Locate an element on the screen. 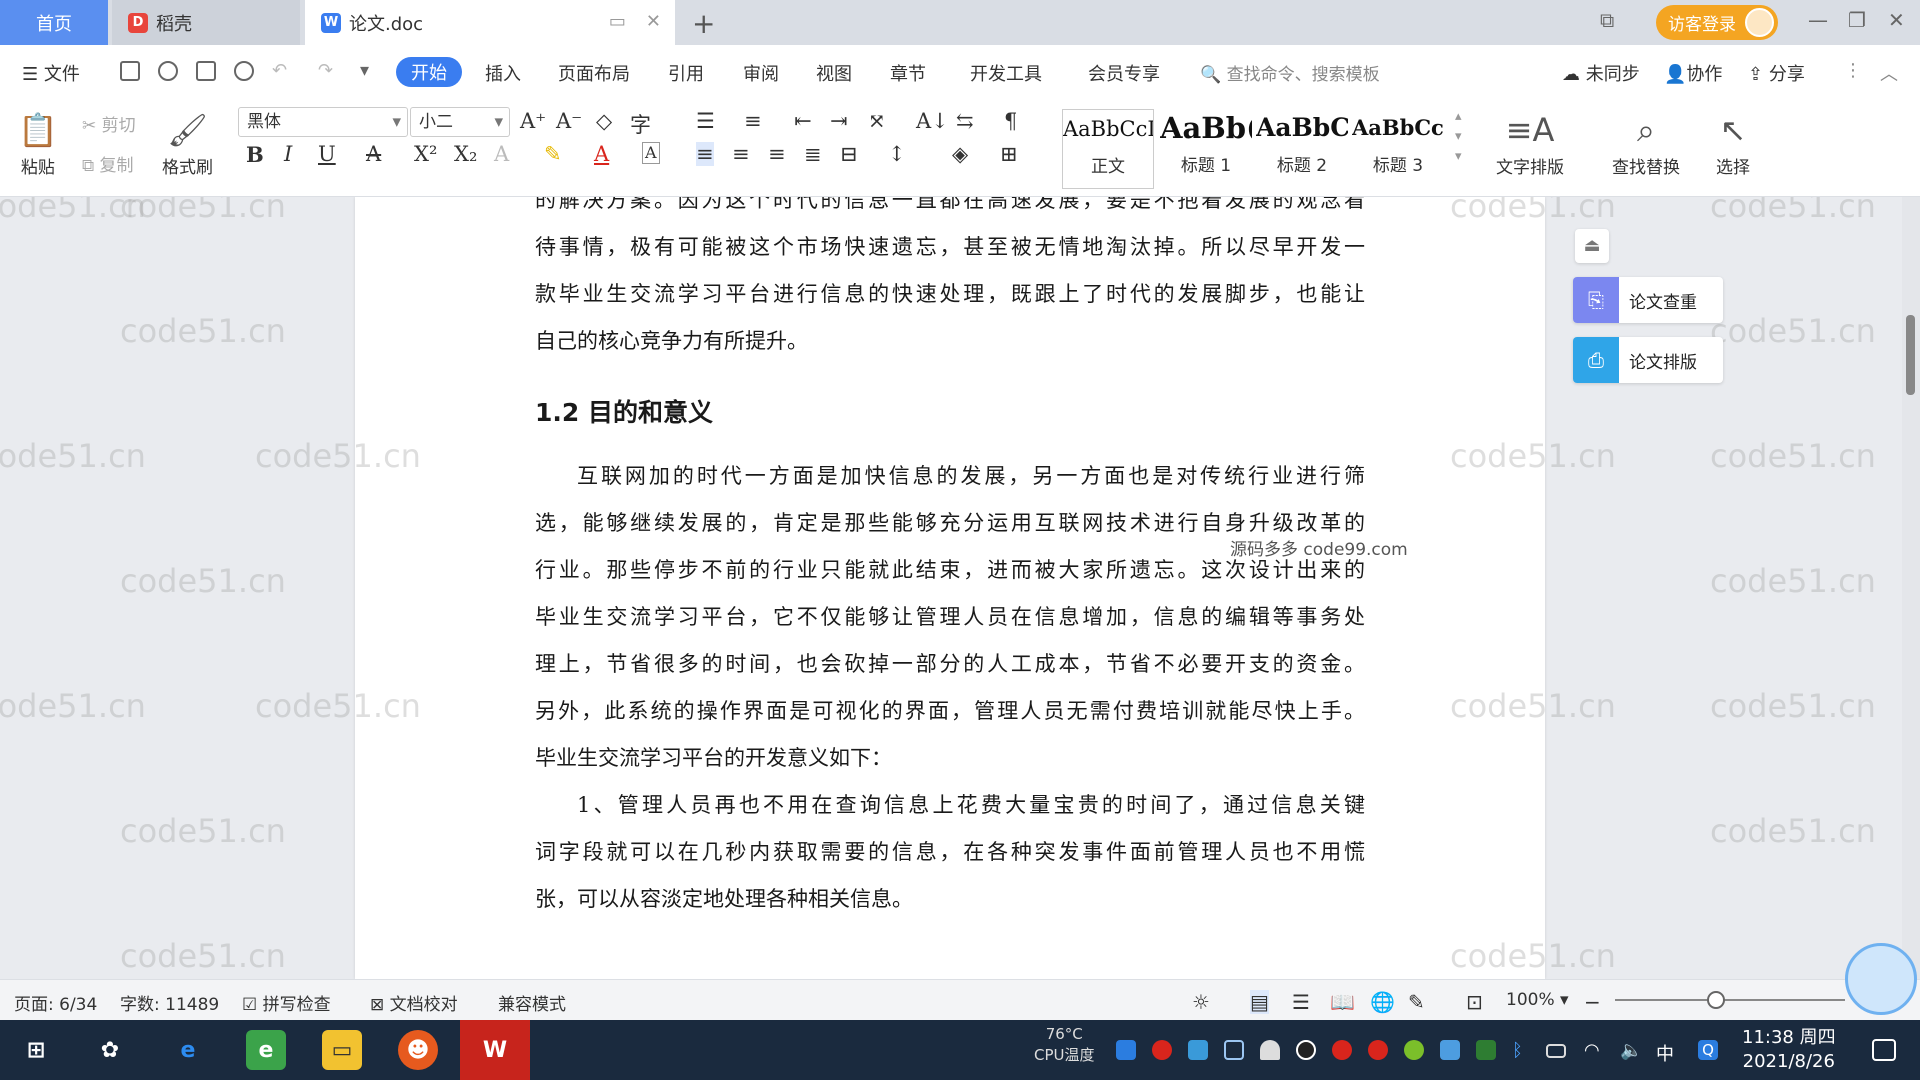 Image resolution: width=1920 pixels, height=1080 pixels. distribute-icon: ⊟ is located at coordinates (849, 154).